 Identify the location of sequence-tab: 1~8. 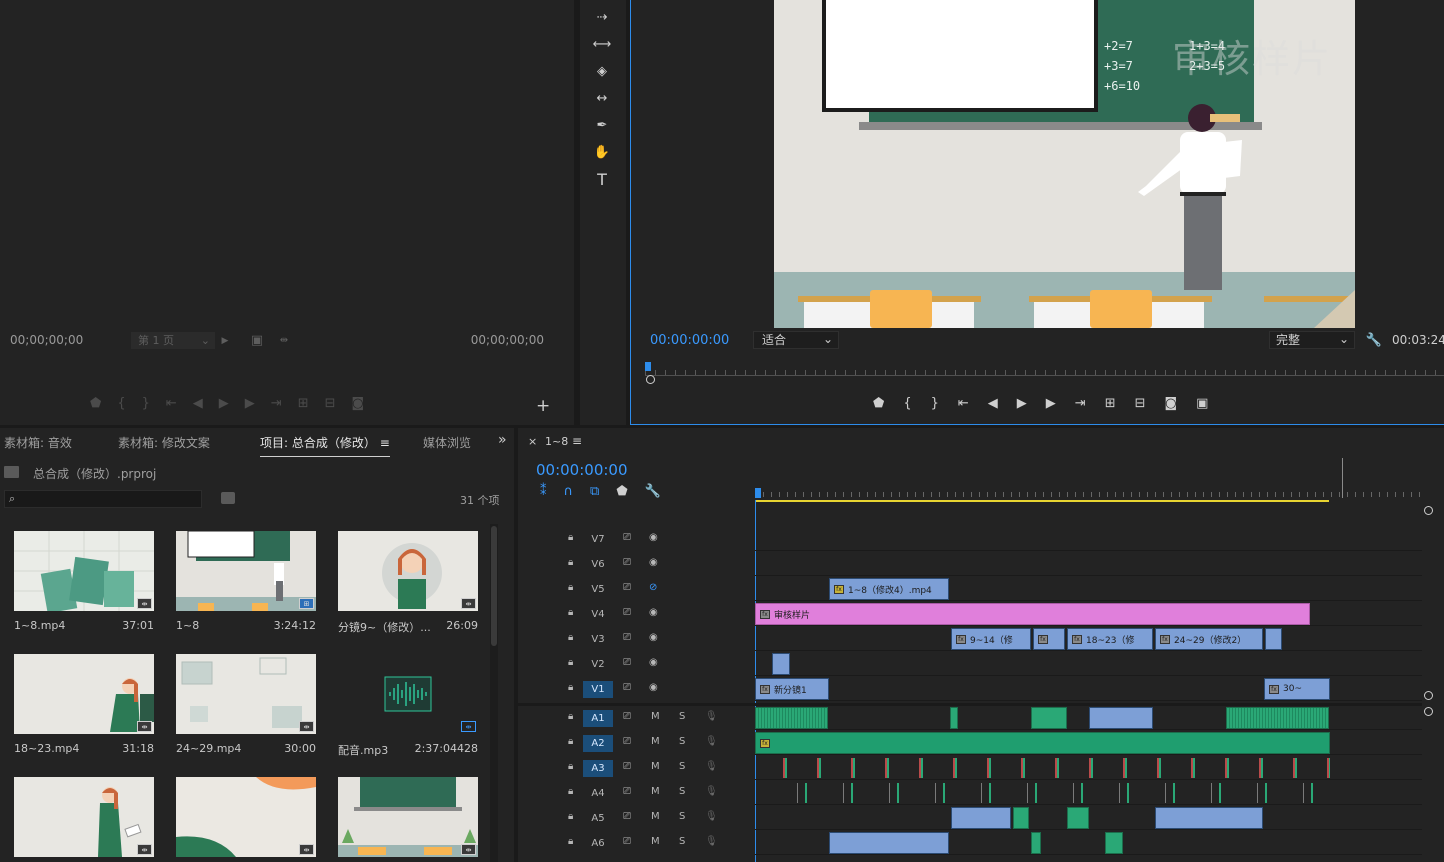
(556, 441).